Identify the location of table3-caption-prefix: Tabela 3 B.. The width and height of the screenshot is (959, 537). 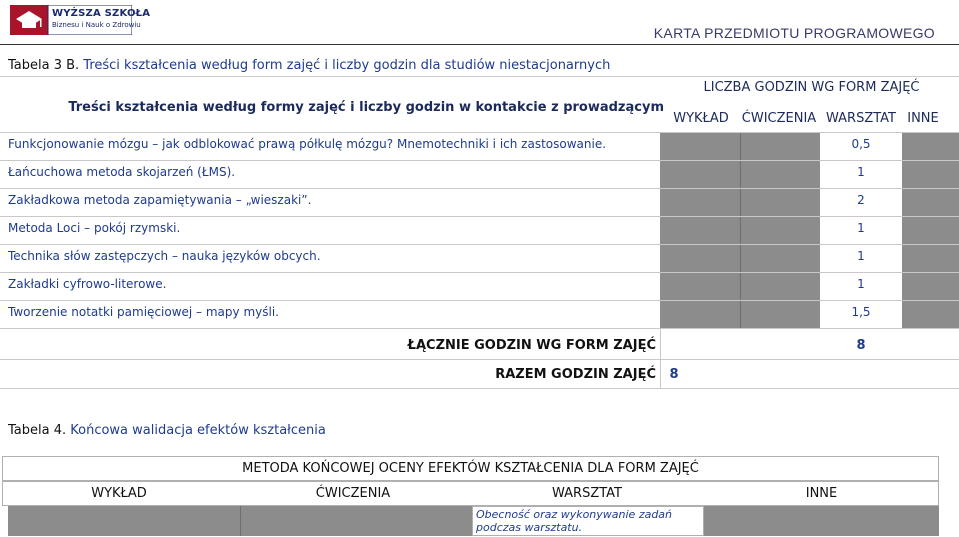
(44, 65).